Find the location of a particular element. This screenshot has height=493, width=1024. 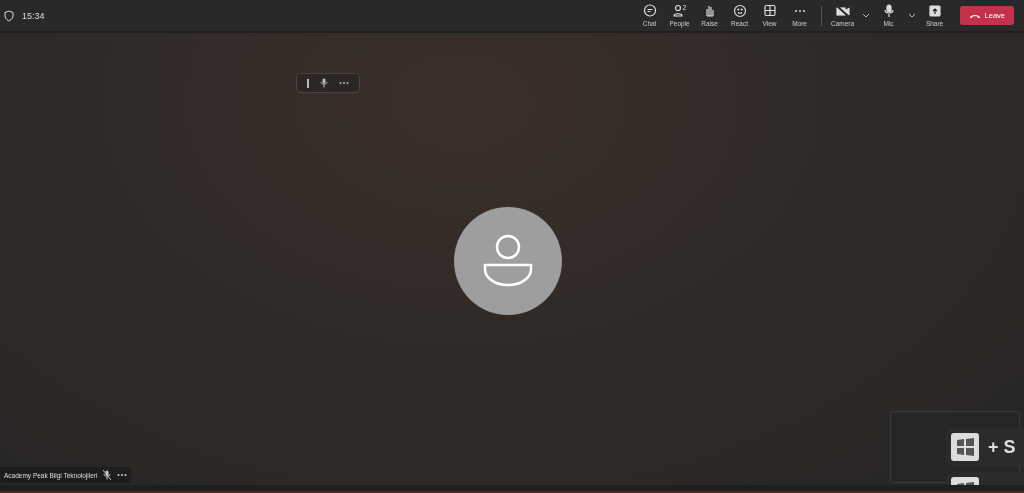

meeting-time: 15:34 is located at coordinates (33, 15).